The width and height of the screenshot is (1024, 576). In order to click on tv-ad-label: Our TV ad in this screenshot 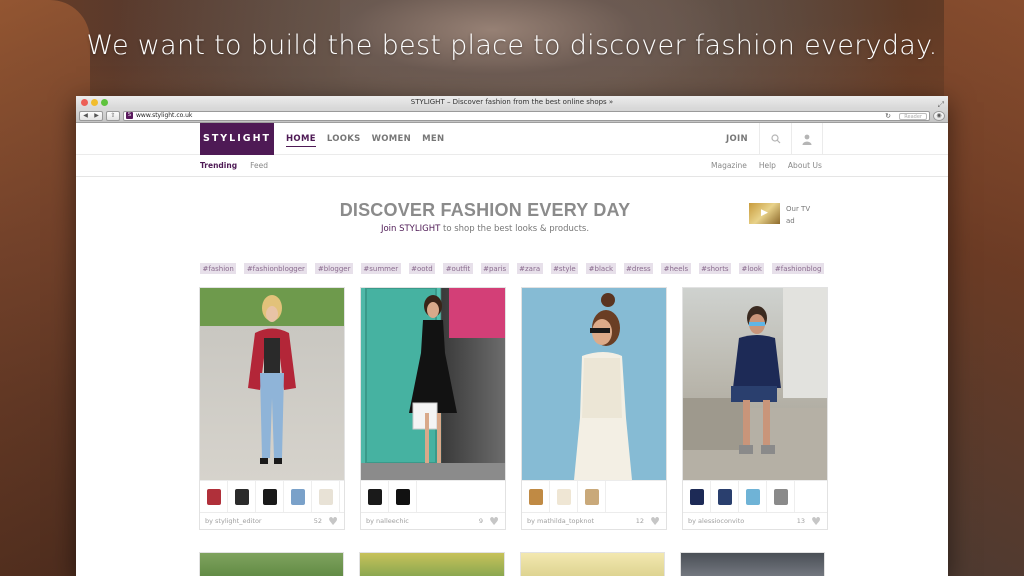, I will do `click(799, 215)`.